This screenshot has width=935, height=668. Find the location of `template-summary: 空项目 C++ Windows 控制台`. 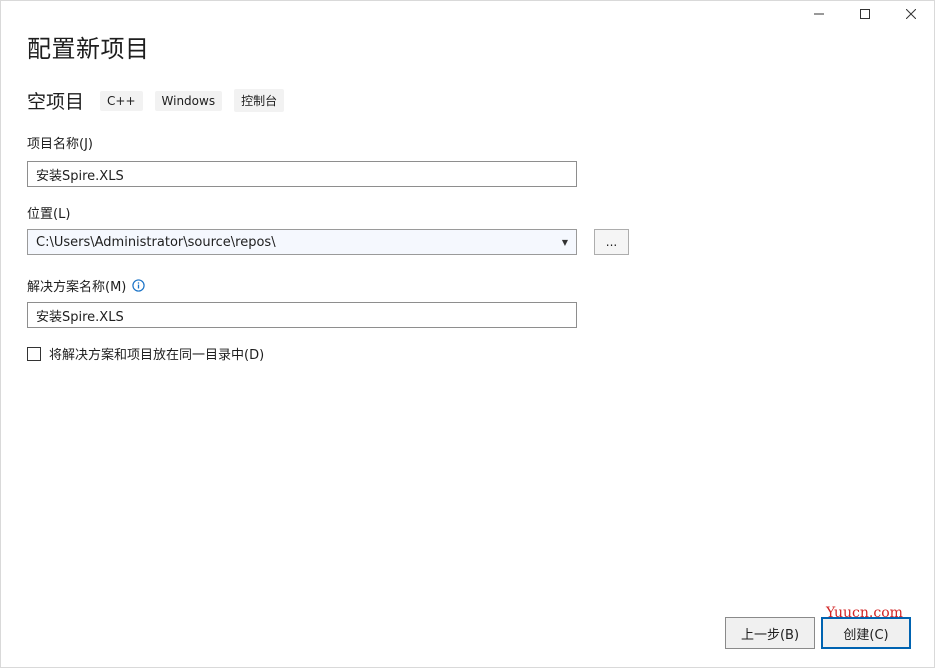

template-summary: 空项目 C++ Windows 控制台 is located at coordinates (161, 100).